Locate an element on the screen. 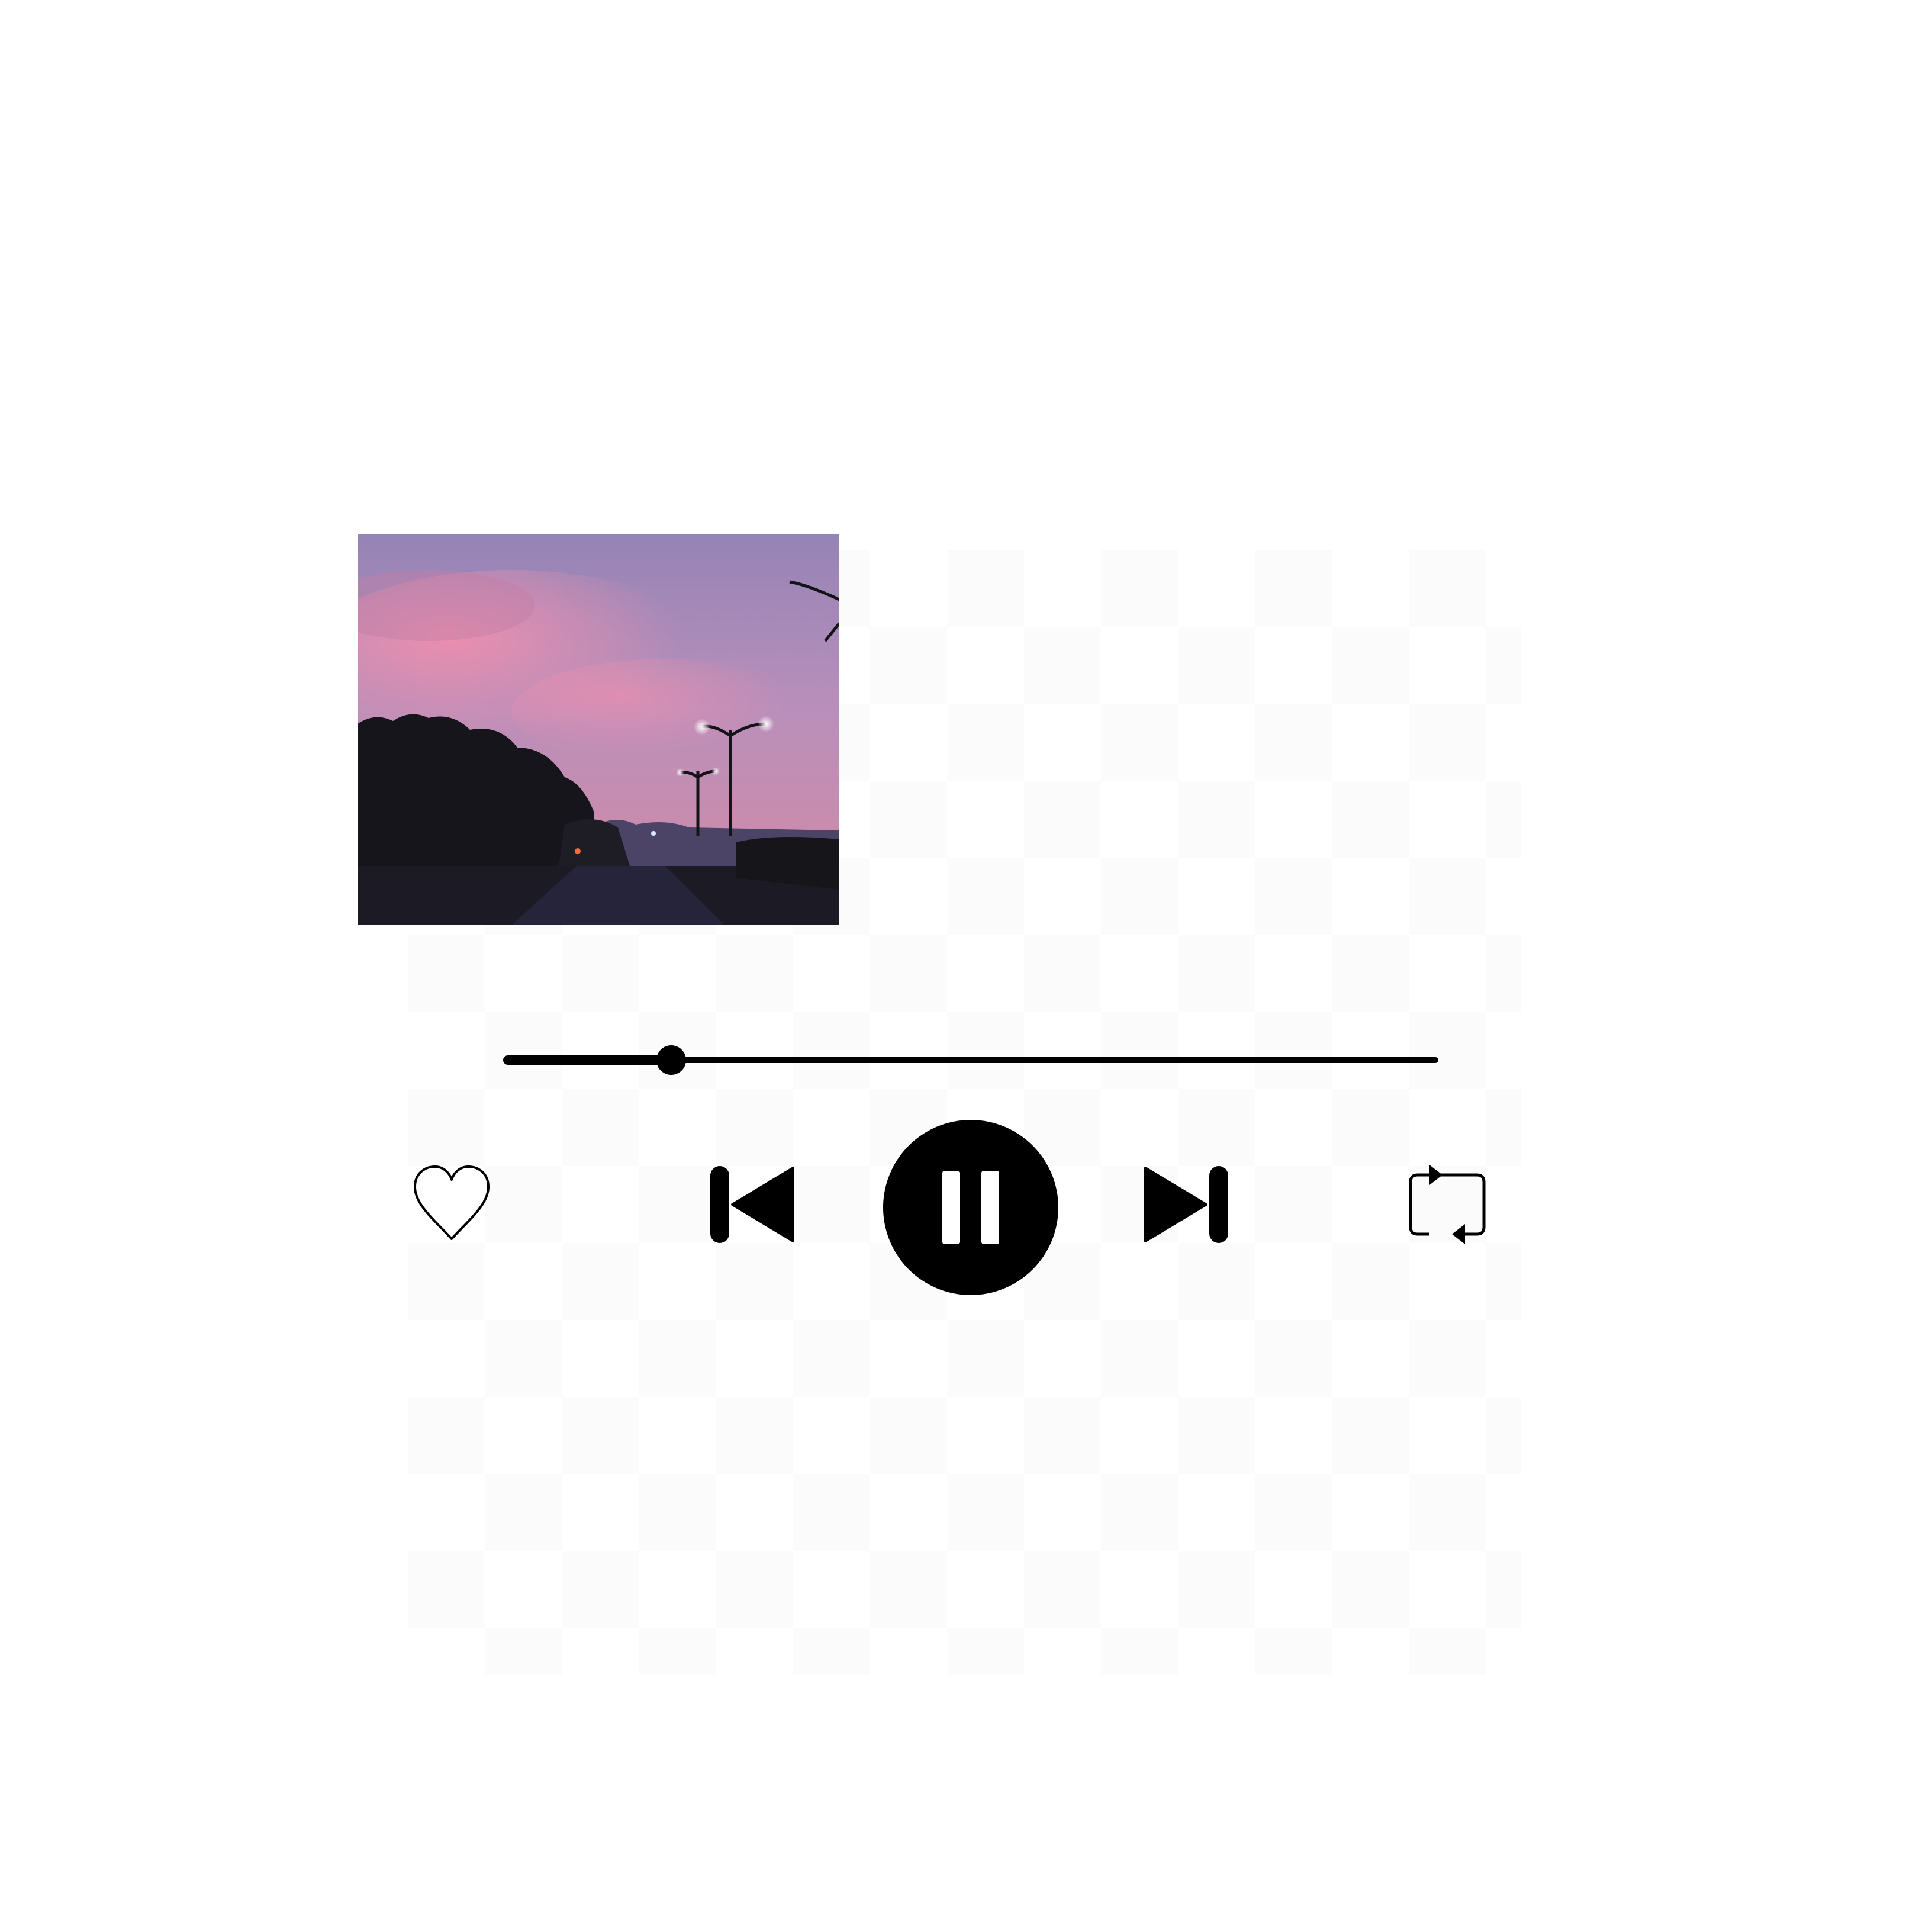  next-button is located at coordinates (1187, 1204).